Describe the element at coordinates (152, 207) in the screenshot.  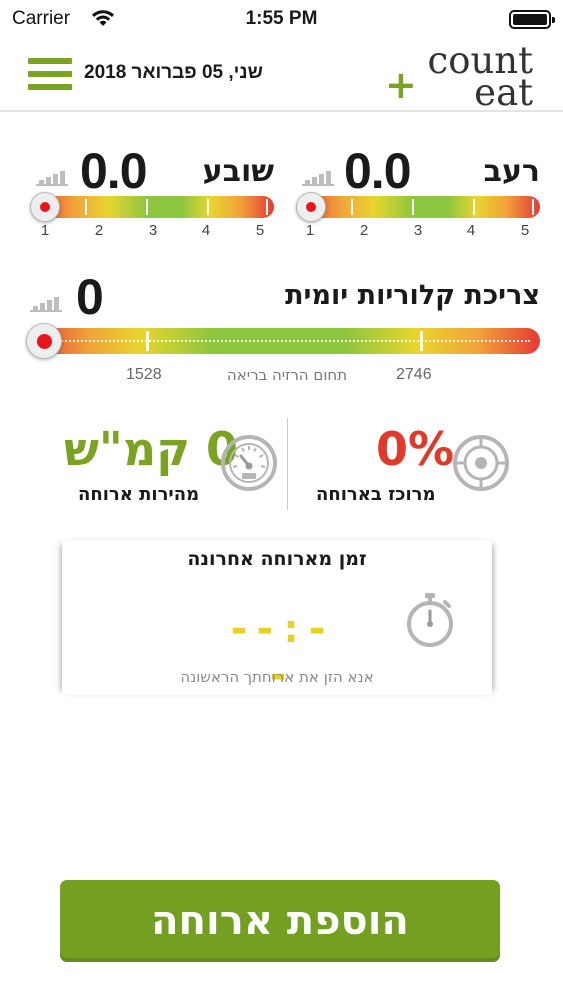
I see `satiety-scale` at that location.